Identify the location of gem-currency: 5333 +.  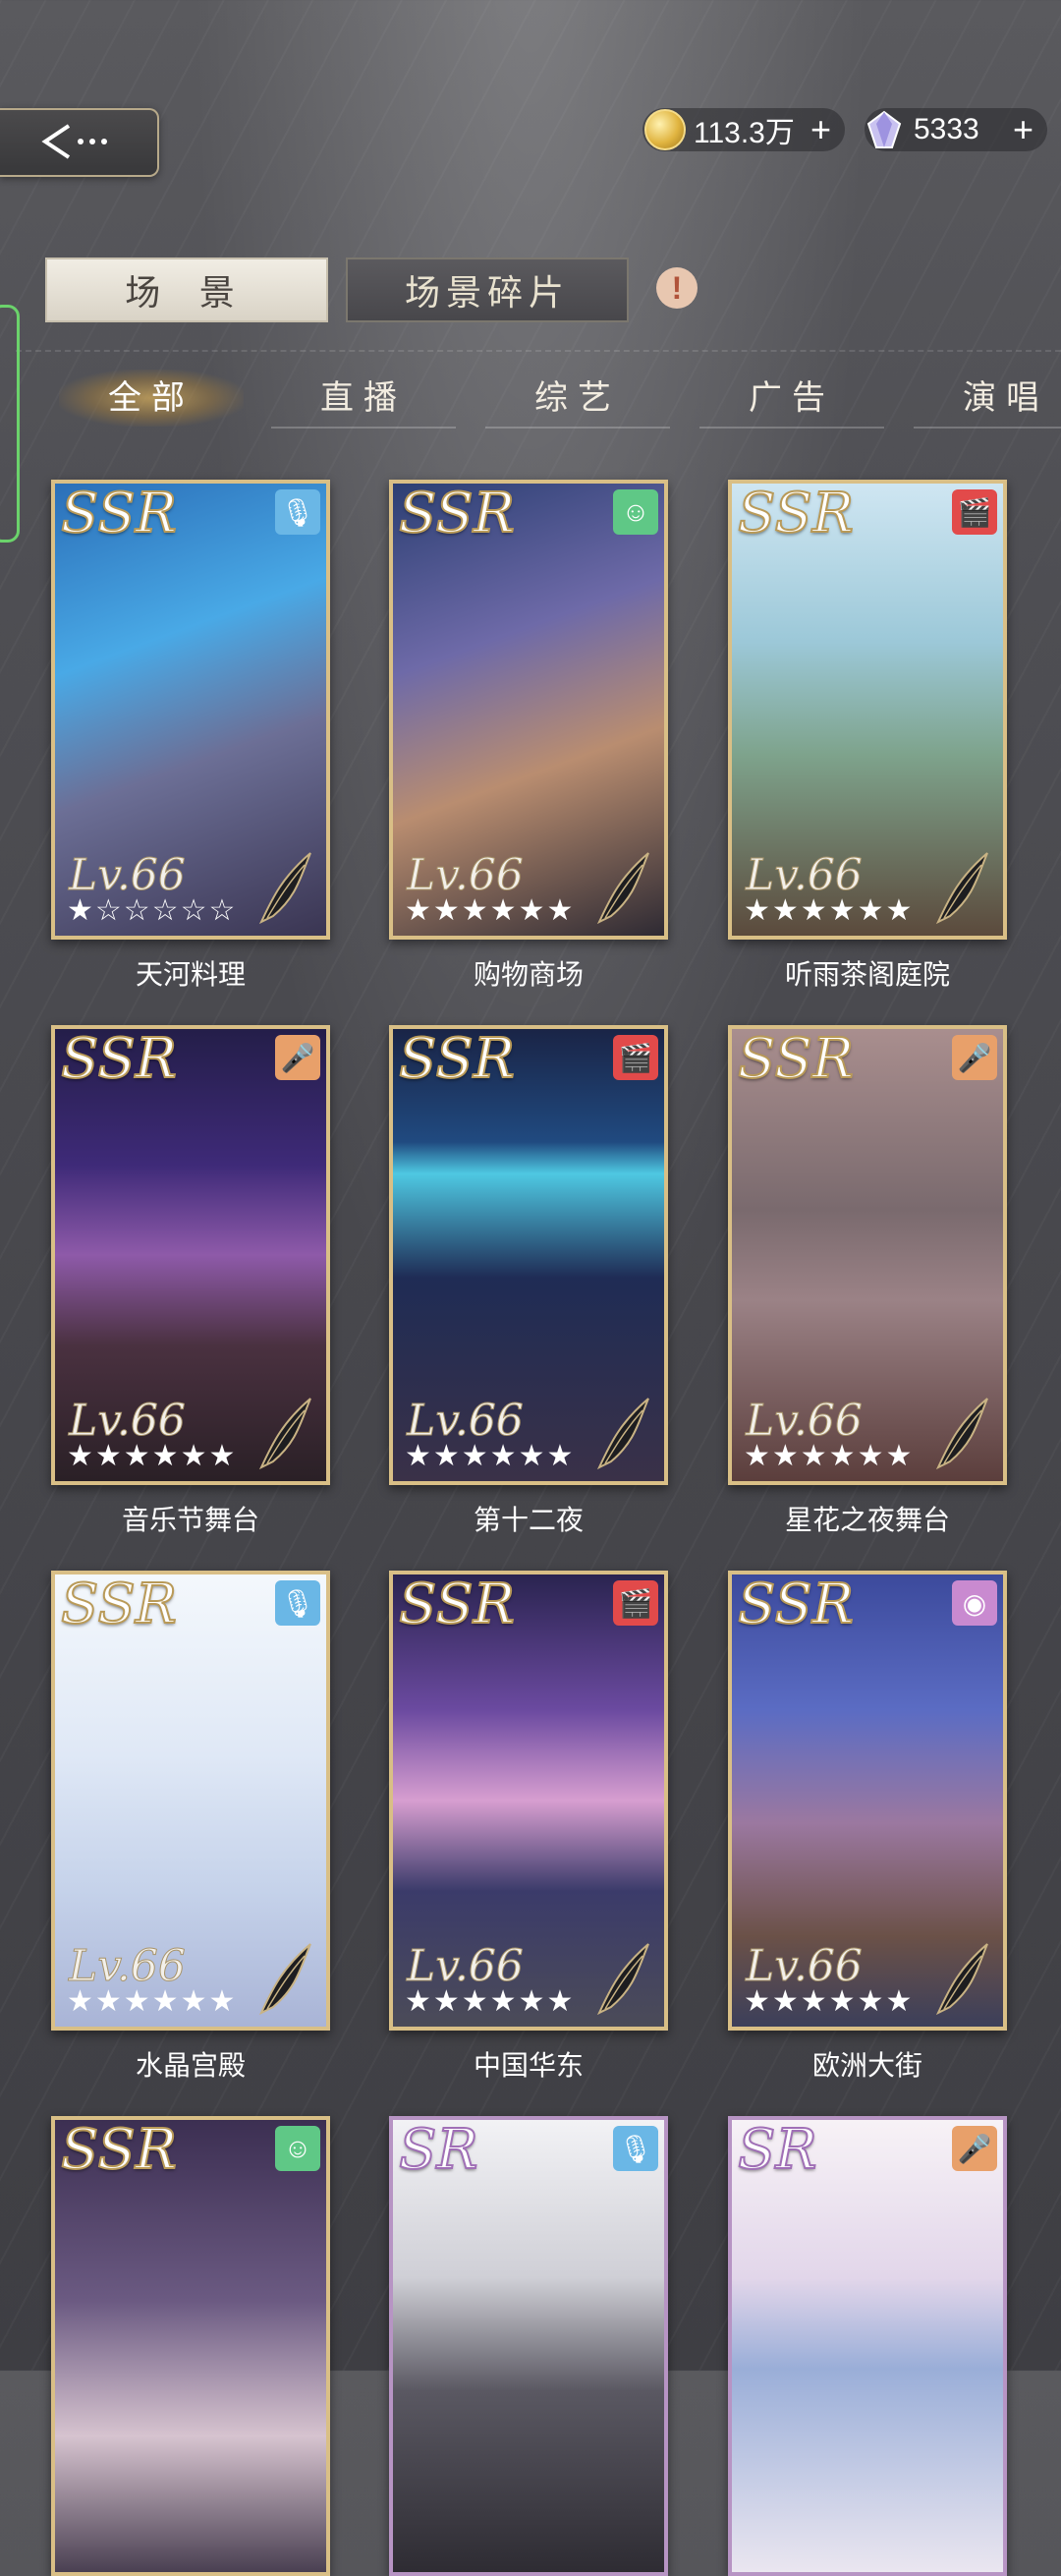
(956, 129).